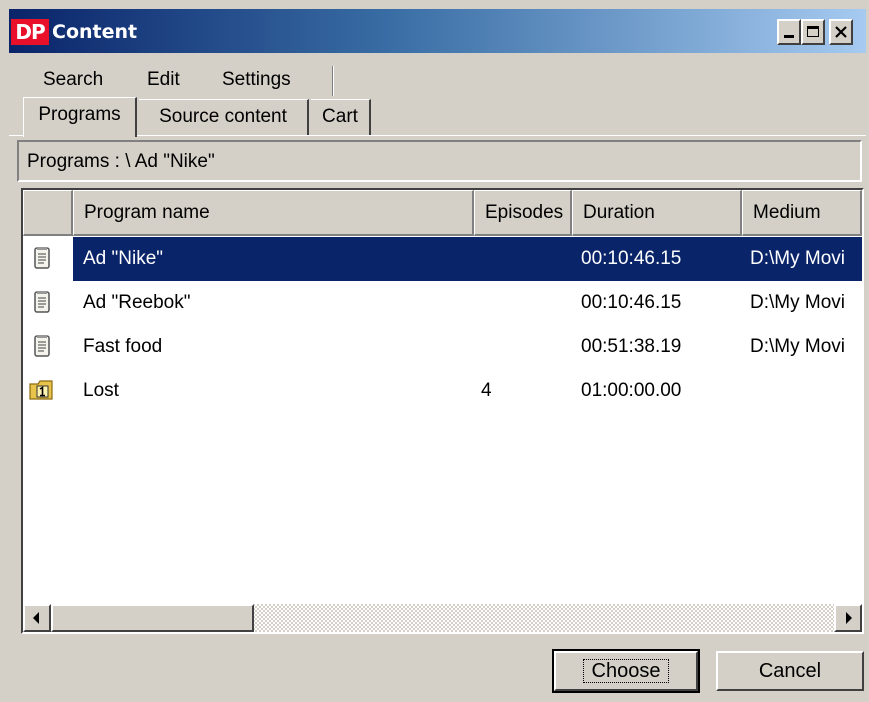 This screenshot has width=869, height=702. Describe the element at coordinates (437, 31) in the screenshot. I see `title-bar: DP Content` at that location.